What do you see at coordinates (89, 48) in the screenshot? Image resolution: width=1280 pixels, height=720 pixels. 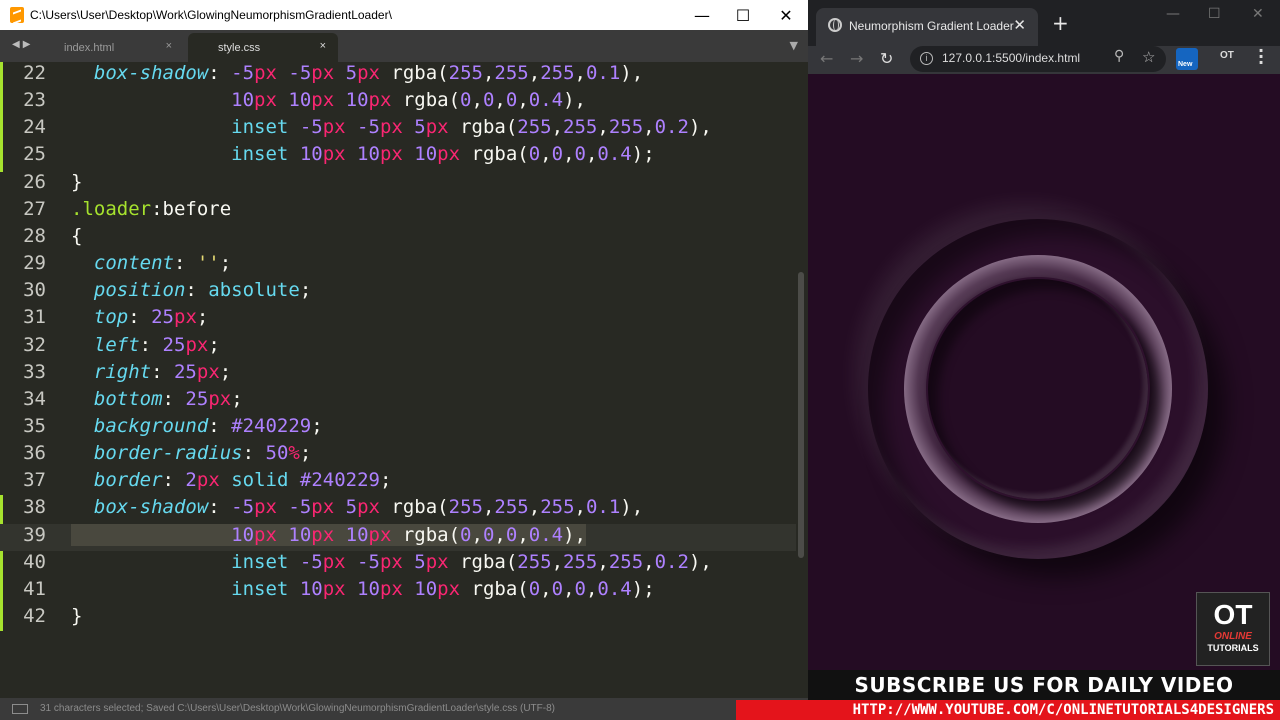 I see `tab-label: index.html` at bounding box center [89, 48].